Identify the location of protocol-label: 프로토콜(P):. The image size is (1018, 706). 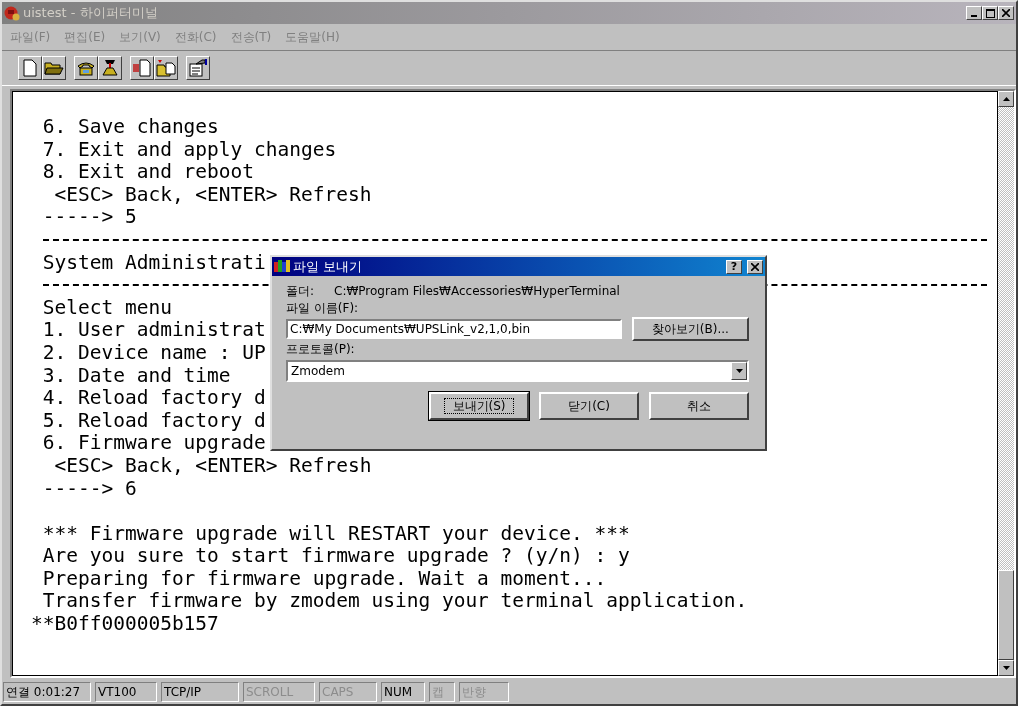
(321, 349).